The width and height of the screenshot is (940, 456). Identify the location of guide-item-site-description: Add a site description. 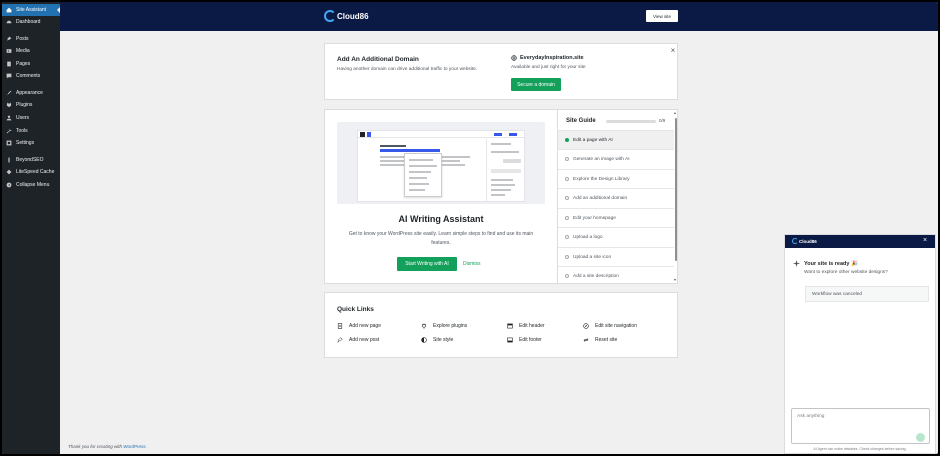
(616, 275).